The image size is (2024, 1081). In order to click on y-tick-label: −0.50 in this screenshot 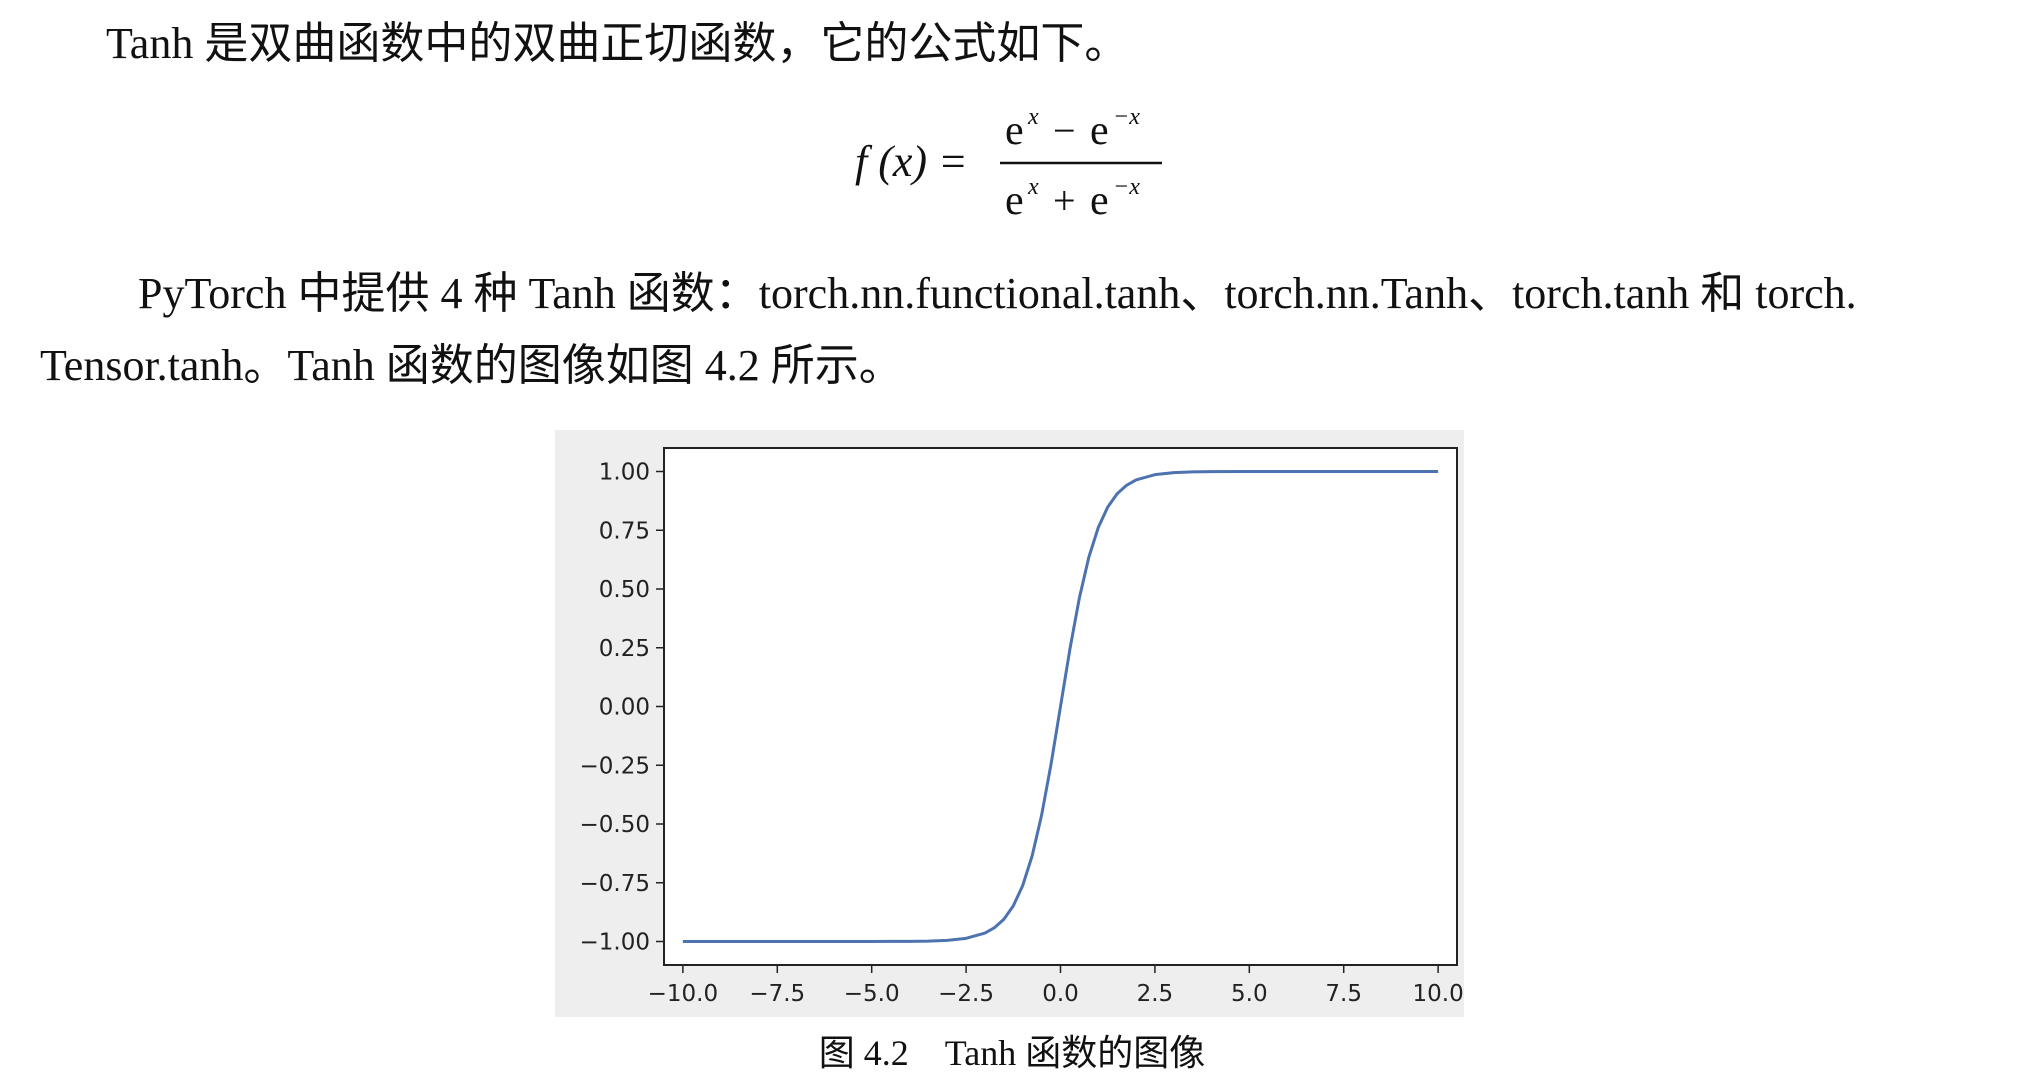, I will do `click(615, 825)`.